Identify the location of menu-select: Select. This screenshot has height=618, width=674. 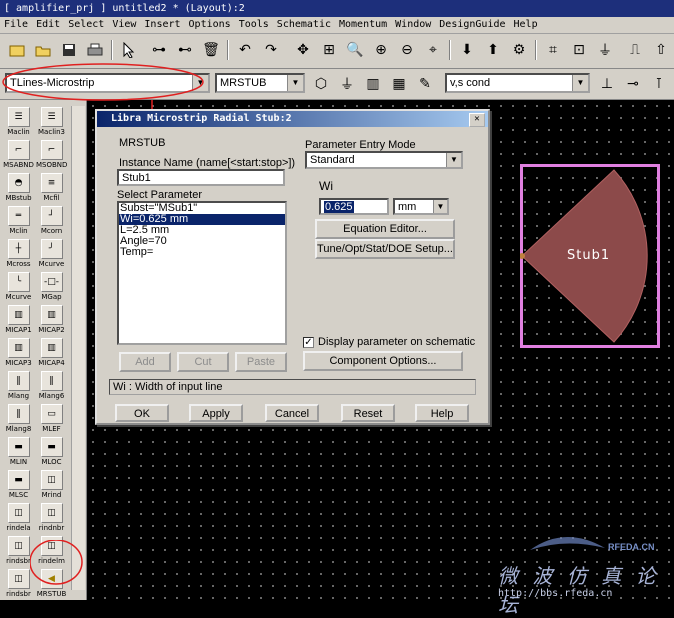
(86, 25).